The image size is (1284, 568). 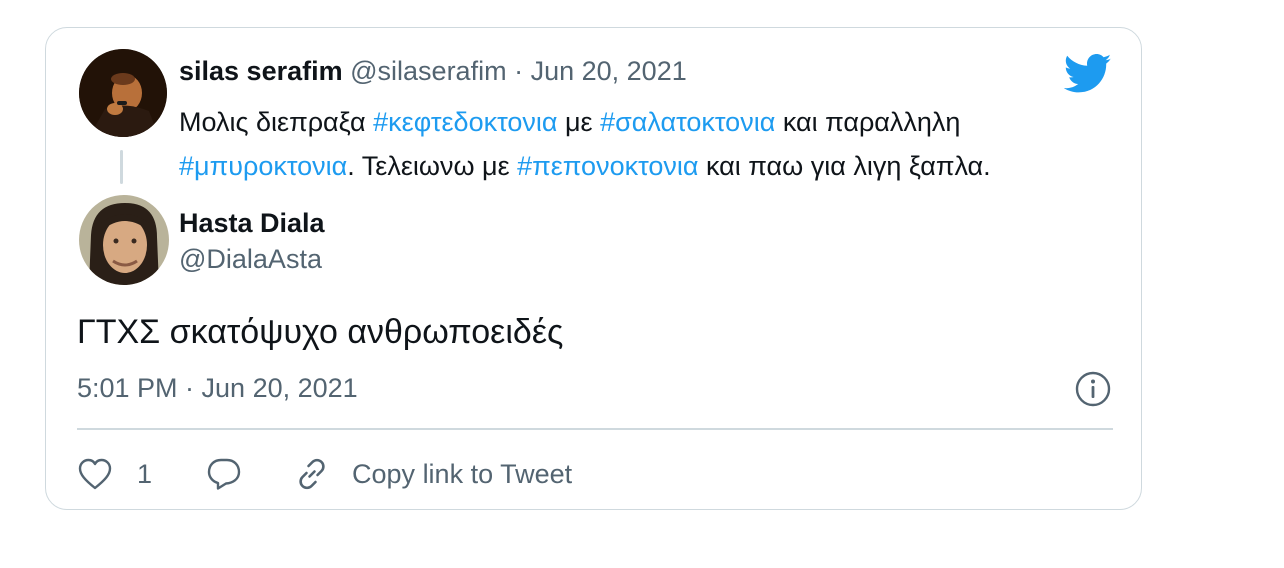 What do you see at coordinates (595, 429) in the screenshot?
I see `divider` at bounding box center [595, 429].